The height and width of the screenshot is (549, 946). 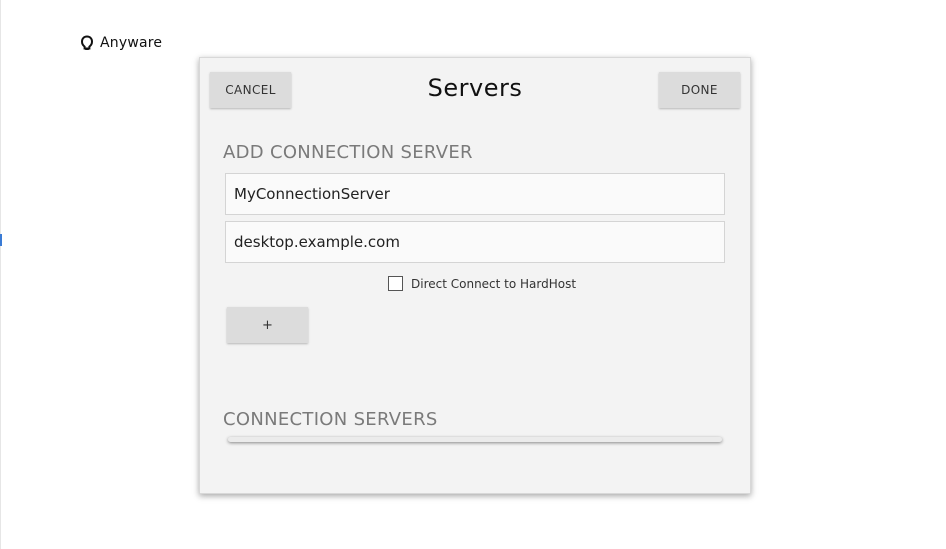 I want to click on direct-connect-row: Direct Connect to HardHost, so click(x=482, y=283).